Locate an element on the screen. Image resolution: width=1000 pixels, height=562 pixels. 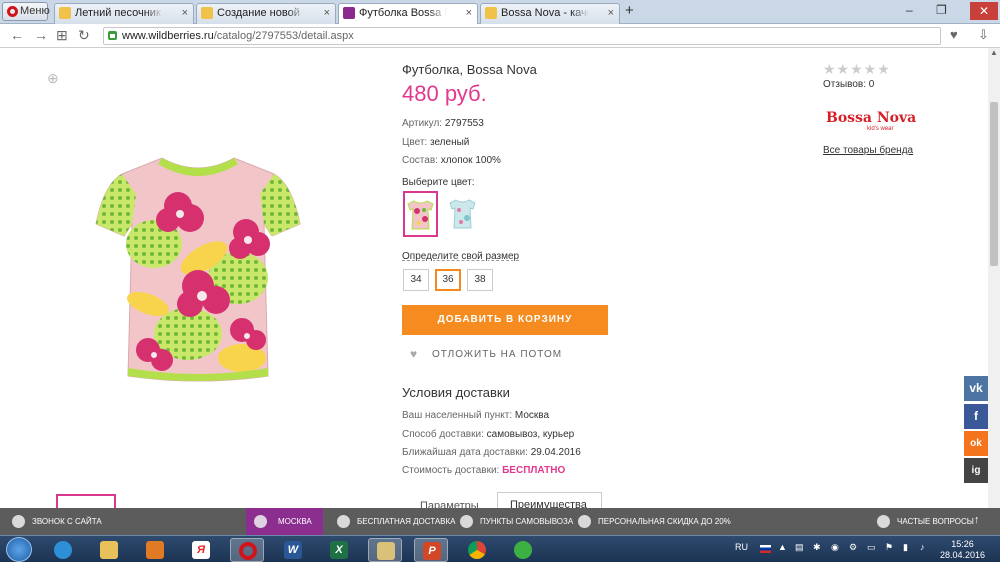
folder-app is located at coordinates (385, 550).